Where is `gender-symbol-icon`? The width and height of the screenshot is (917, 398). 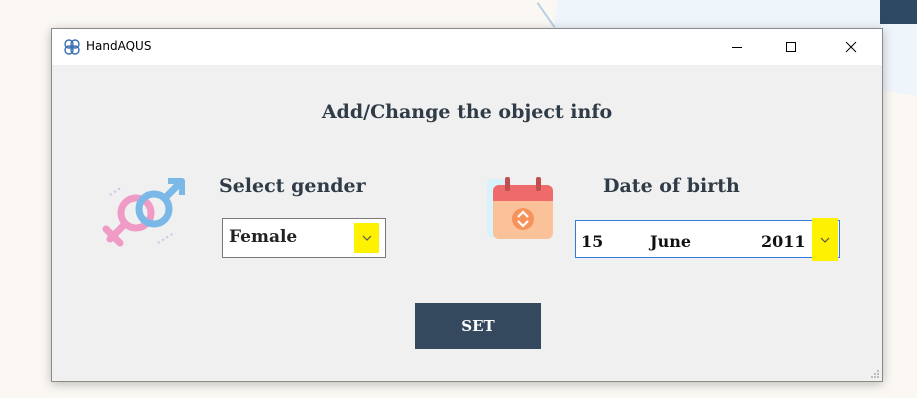
gender-symbol-icon is located at coordinates (143, 212).